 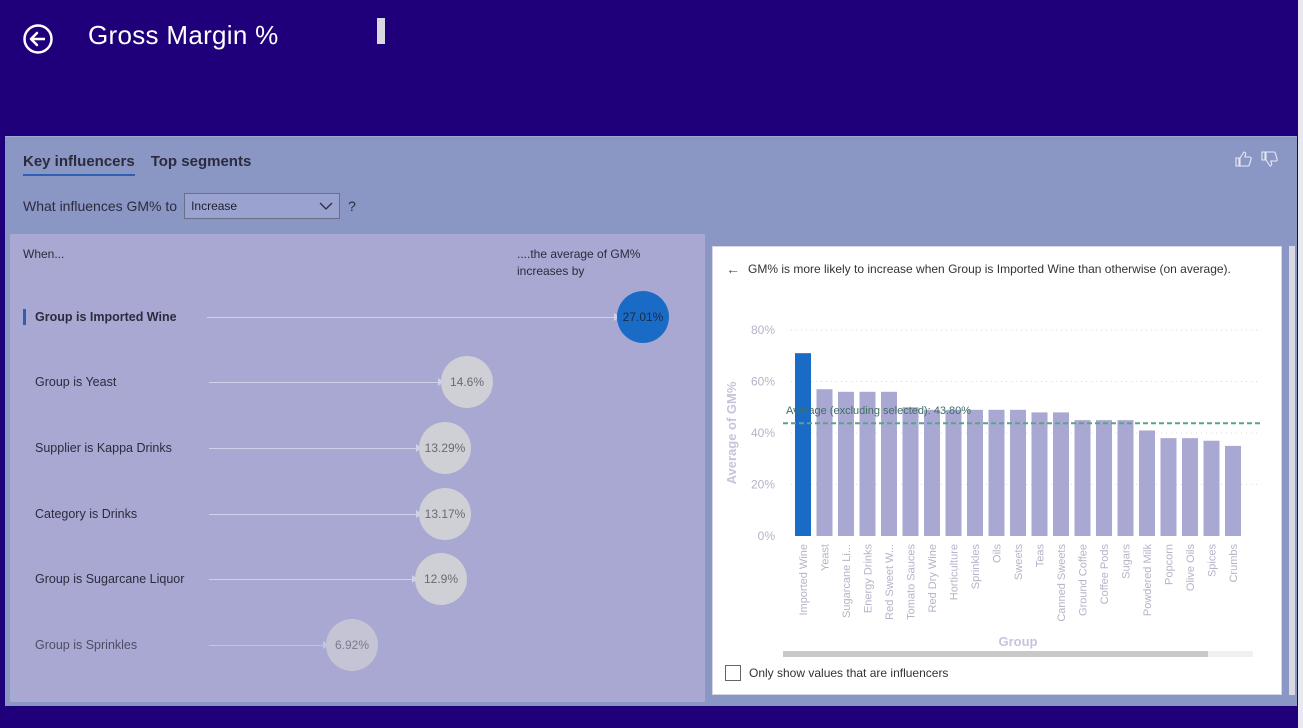 I want to click on tab-key-influencers: Key influencers, so click(x=79, y=164).